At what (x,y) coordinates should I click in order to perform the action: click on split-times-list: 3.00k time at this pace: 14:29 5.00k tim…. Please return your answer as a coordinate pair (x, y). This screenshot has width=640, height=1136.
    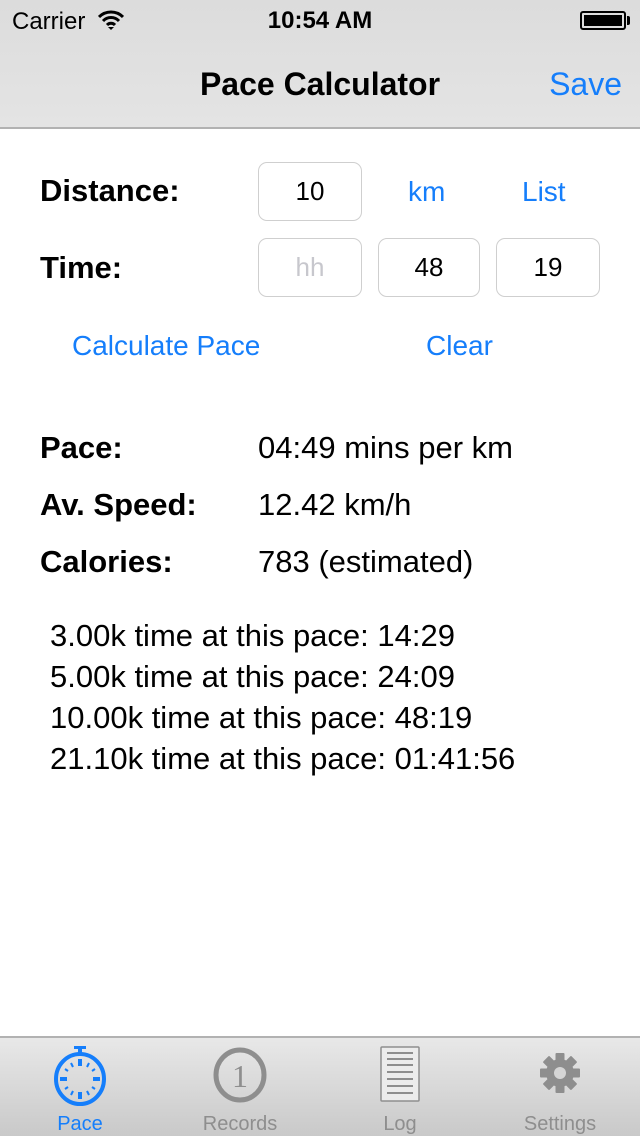
    Looking at the image, I should click on (282, 697).